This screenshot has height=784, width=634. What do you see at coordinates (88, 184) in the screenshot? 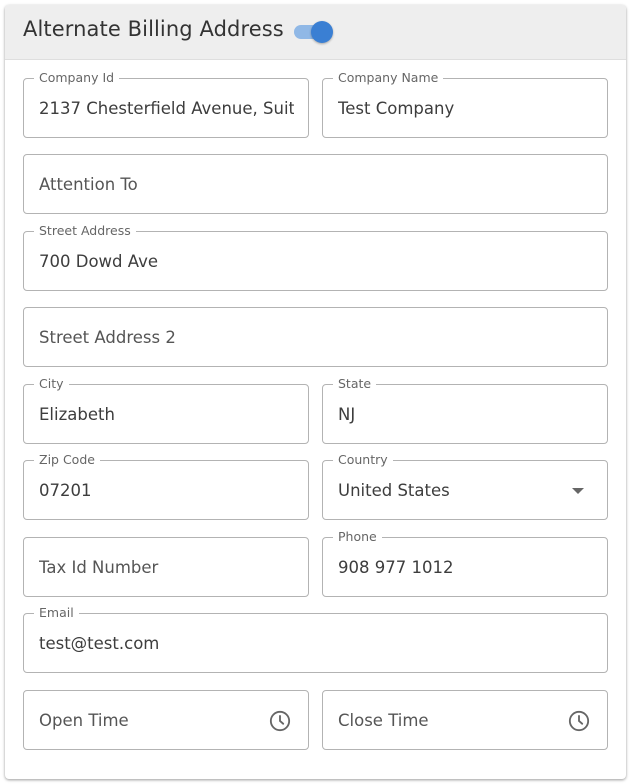
I see `attention-to-placeholder: Attention To` at bounding box center [88, 184].